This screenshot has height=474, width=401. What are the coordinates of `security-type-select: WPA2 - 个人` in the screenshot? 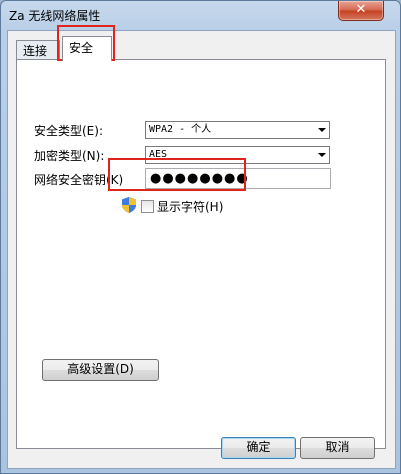 It's located at (237, 130).